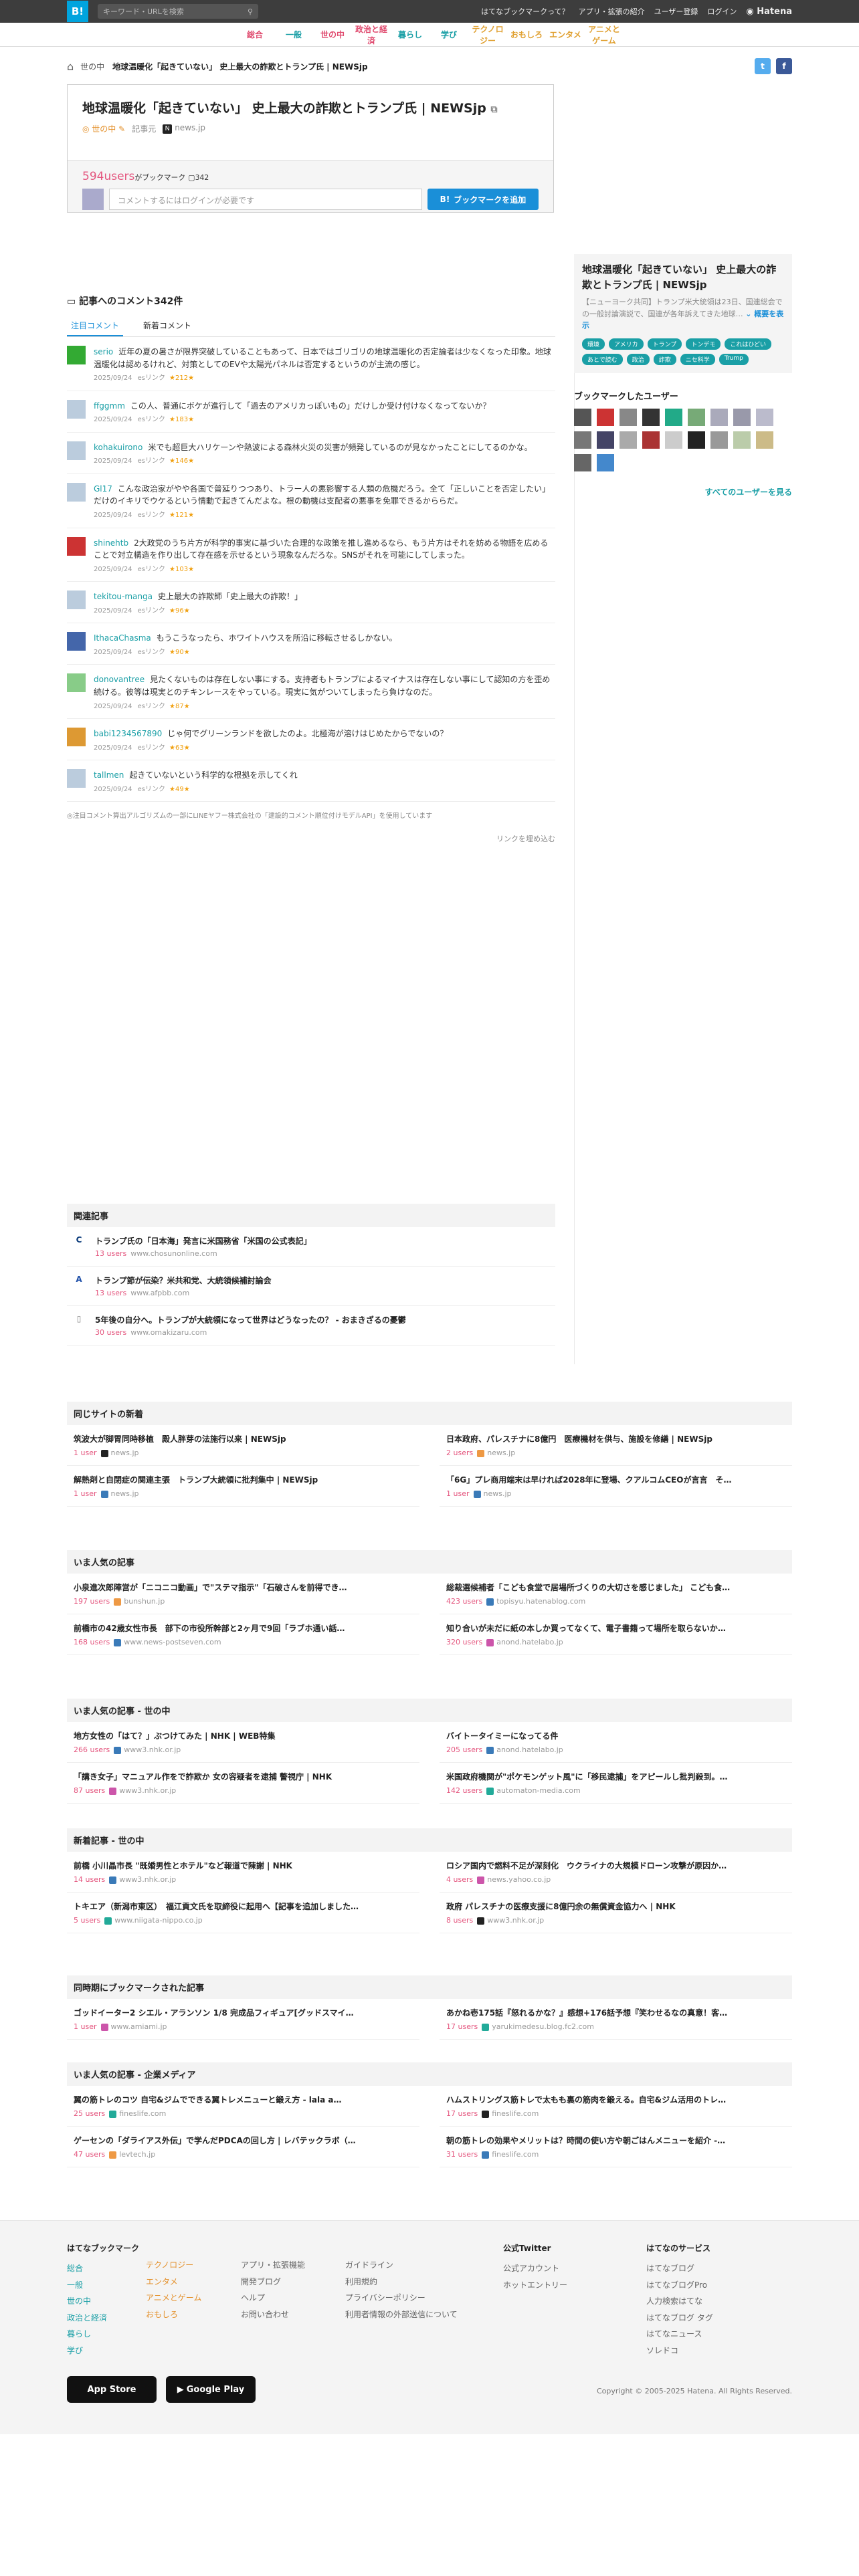  I want to click on article-site: news.jp, so click(125, 1493).